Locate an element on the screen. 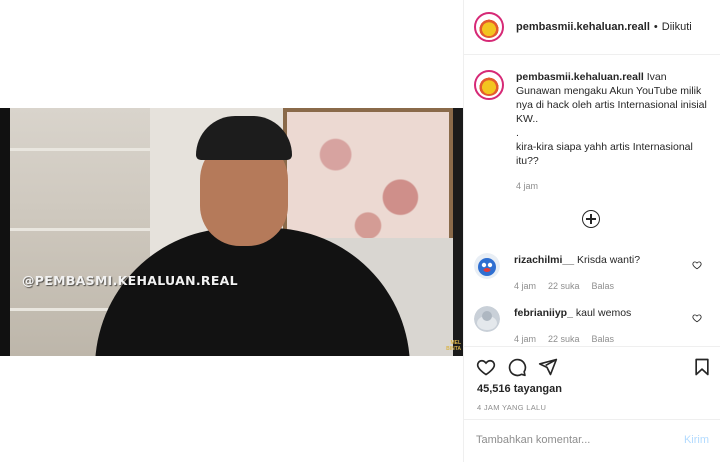 The height and width of the screenshot is (462, 720). video-left-bar is located at coordinates (5, 232).